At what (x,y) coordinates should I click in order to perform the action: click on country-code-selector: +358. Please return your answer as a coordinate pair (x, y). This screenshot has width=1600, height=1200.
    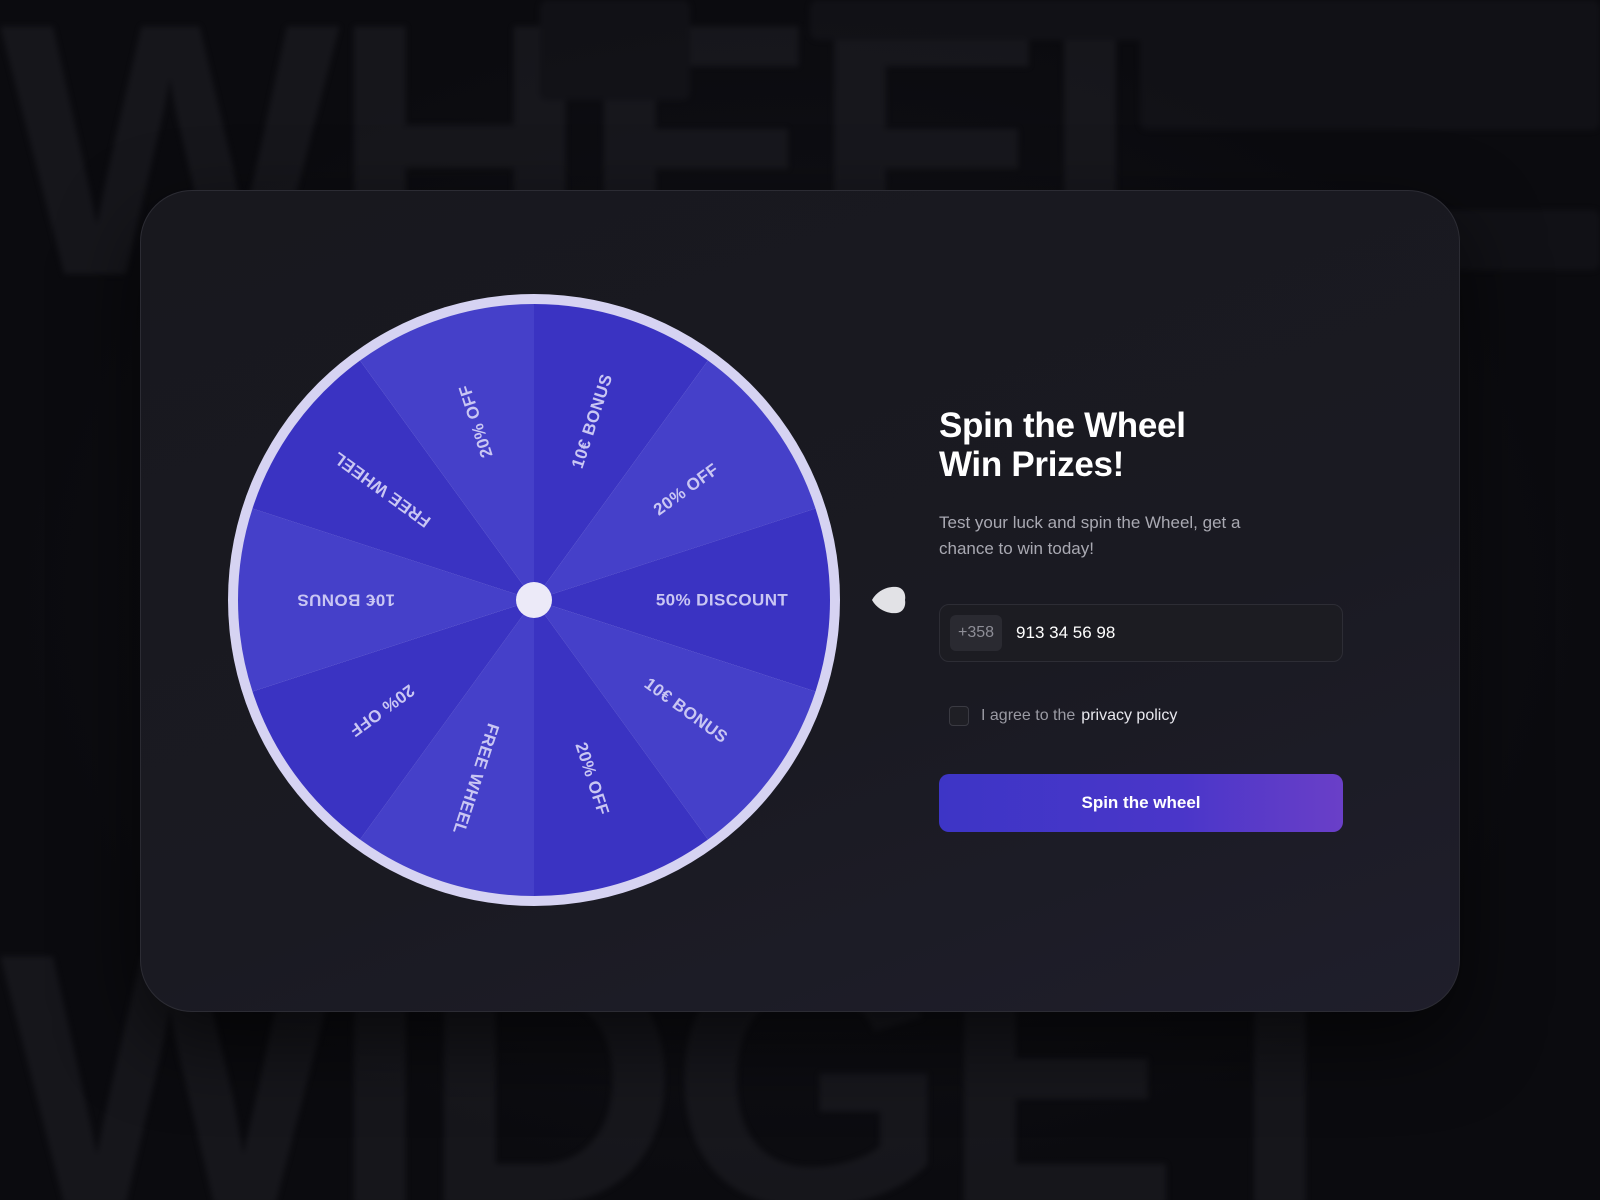
    Looking at the image, I should click on (976, 633).